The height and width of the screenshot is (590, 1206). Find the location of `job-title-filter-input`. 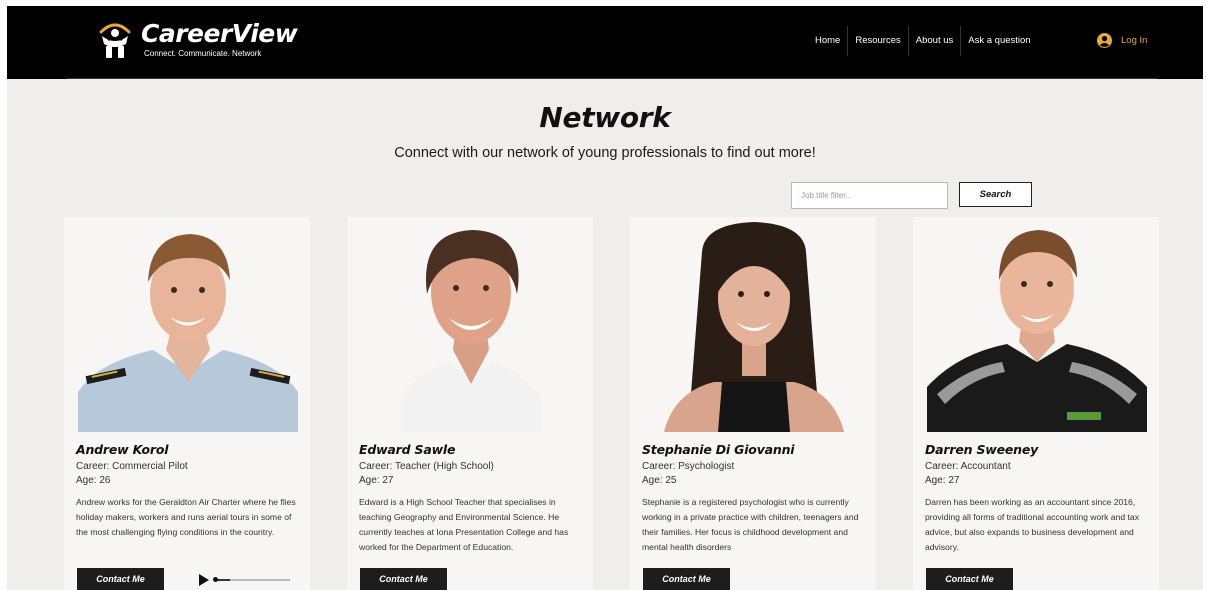

job-title-filter-input is located at coordinates (869, 195).